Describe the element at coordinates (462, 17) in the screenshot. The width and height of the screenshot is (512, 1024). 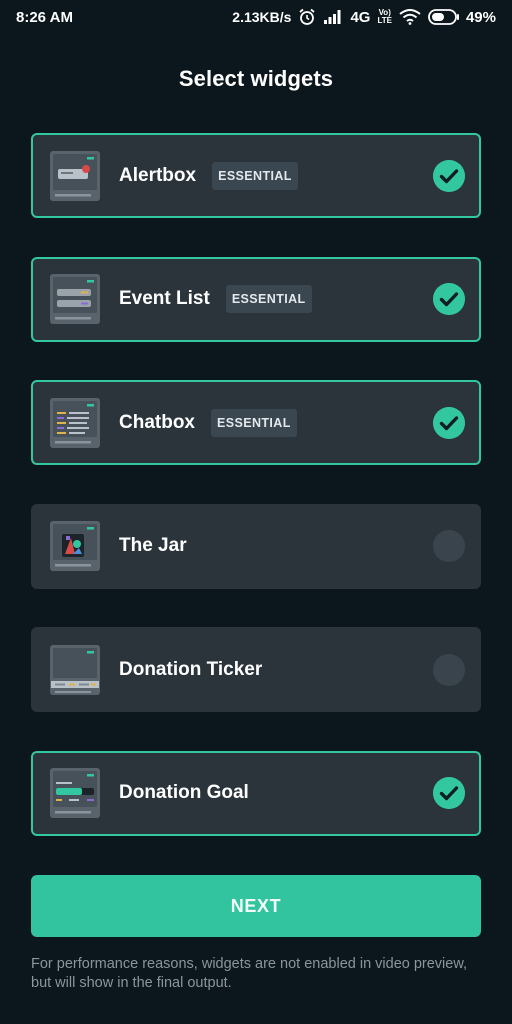
I see `battery: 49%` at that location.